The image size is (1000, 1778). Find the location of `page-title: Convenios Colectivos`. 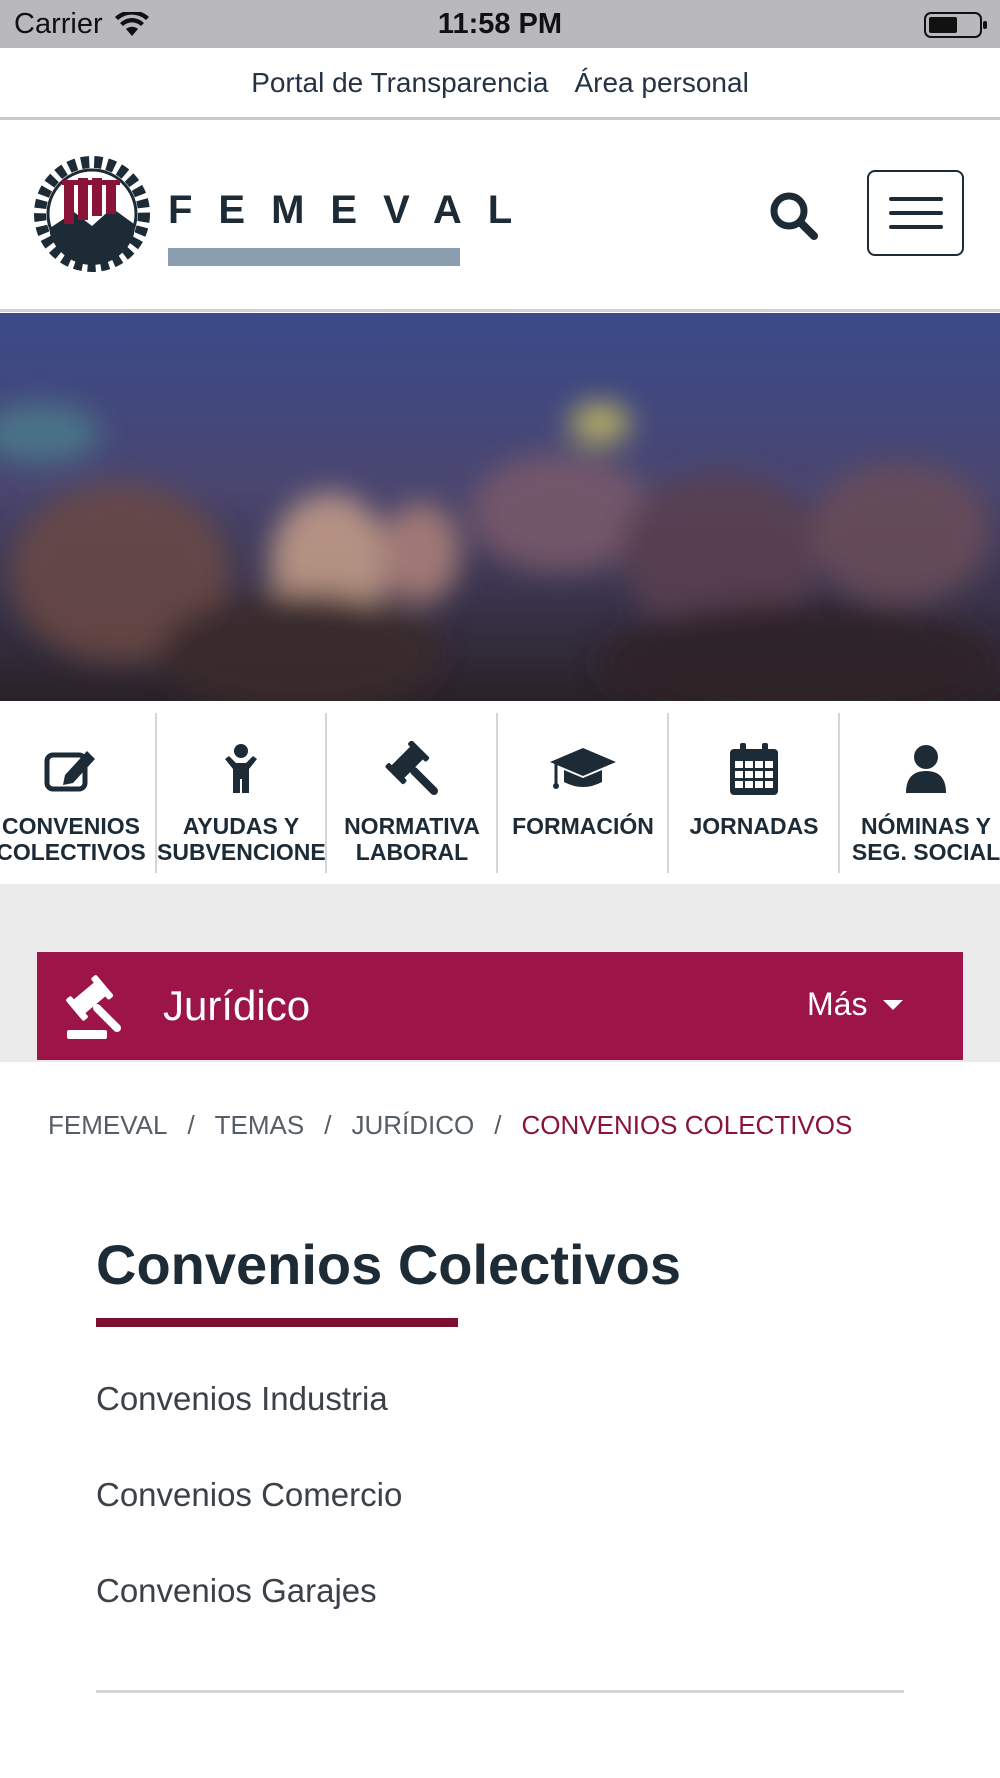

page-title: Convenios Colectivos is located at coordinates (389, 1264).